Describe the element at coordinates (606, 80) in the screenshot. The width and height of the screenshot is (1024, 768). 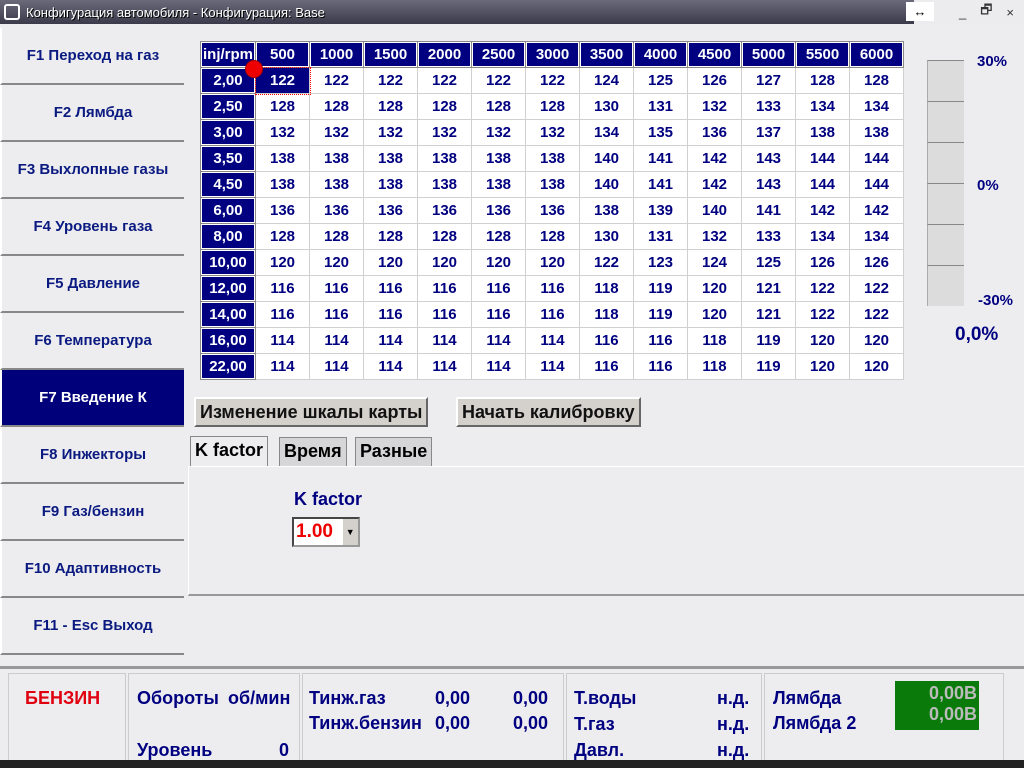
I see `map-cell: 124` at that location.